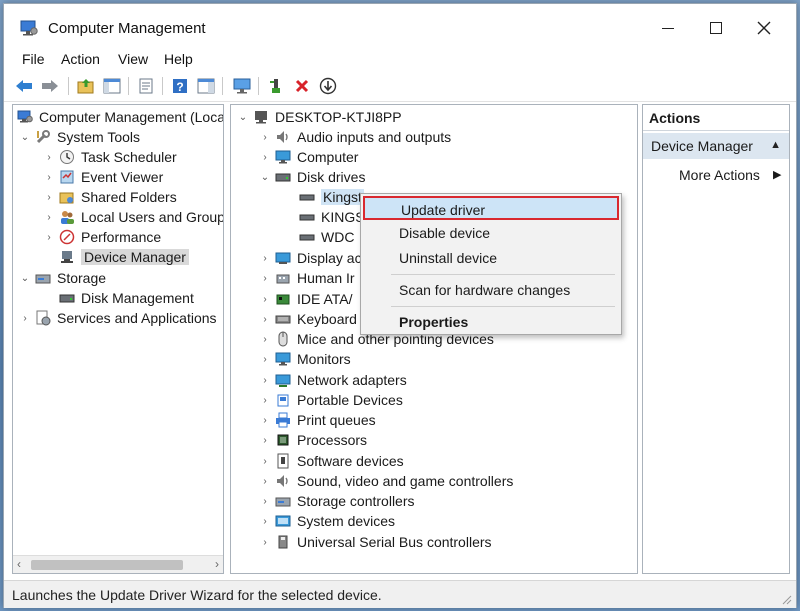 This screenshot has width=800, height=611. I want to click on more-actions-link: More Actions, so click(719, 175).